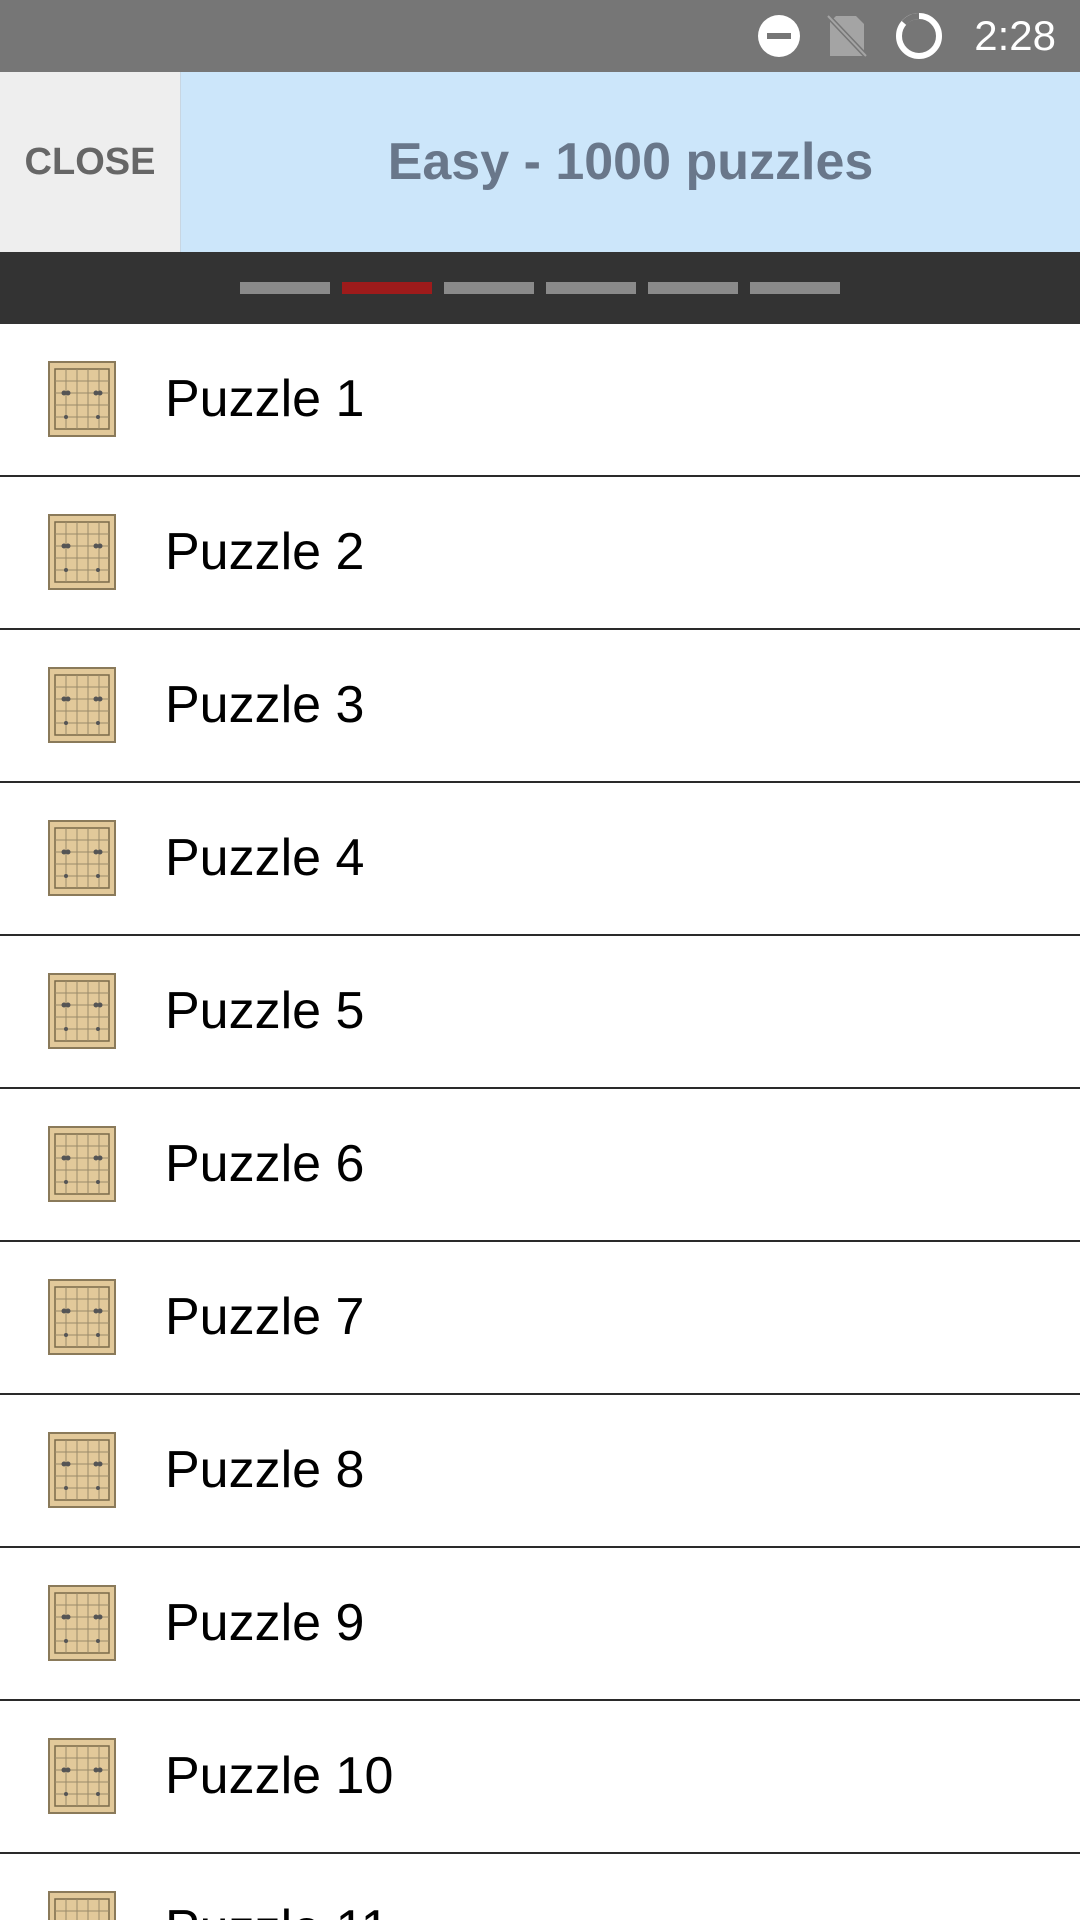  What do you see at coordinates (540, 1012) in the screenshot?
I see `puzzle-list-item: Puzzle 5` at bounding box center [540, 1012].